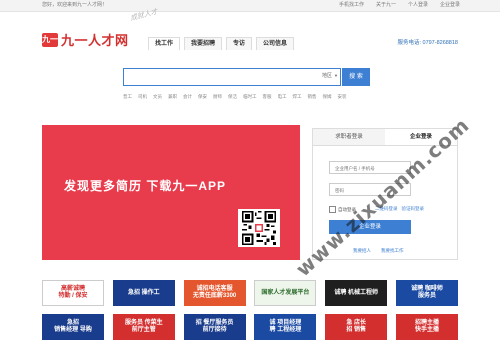 The width and height of the screenshot is (500, 340). I want to click on hot-word: 司机, so click(142, 97).